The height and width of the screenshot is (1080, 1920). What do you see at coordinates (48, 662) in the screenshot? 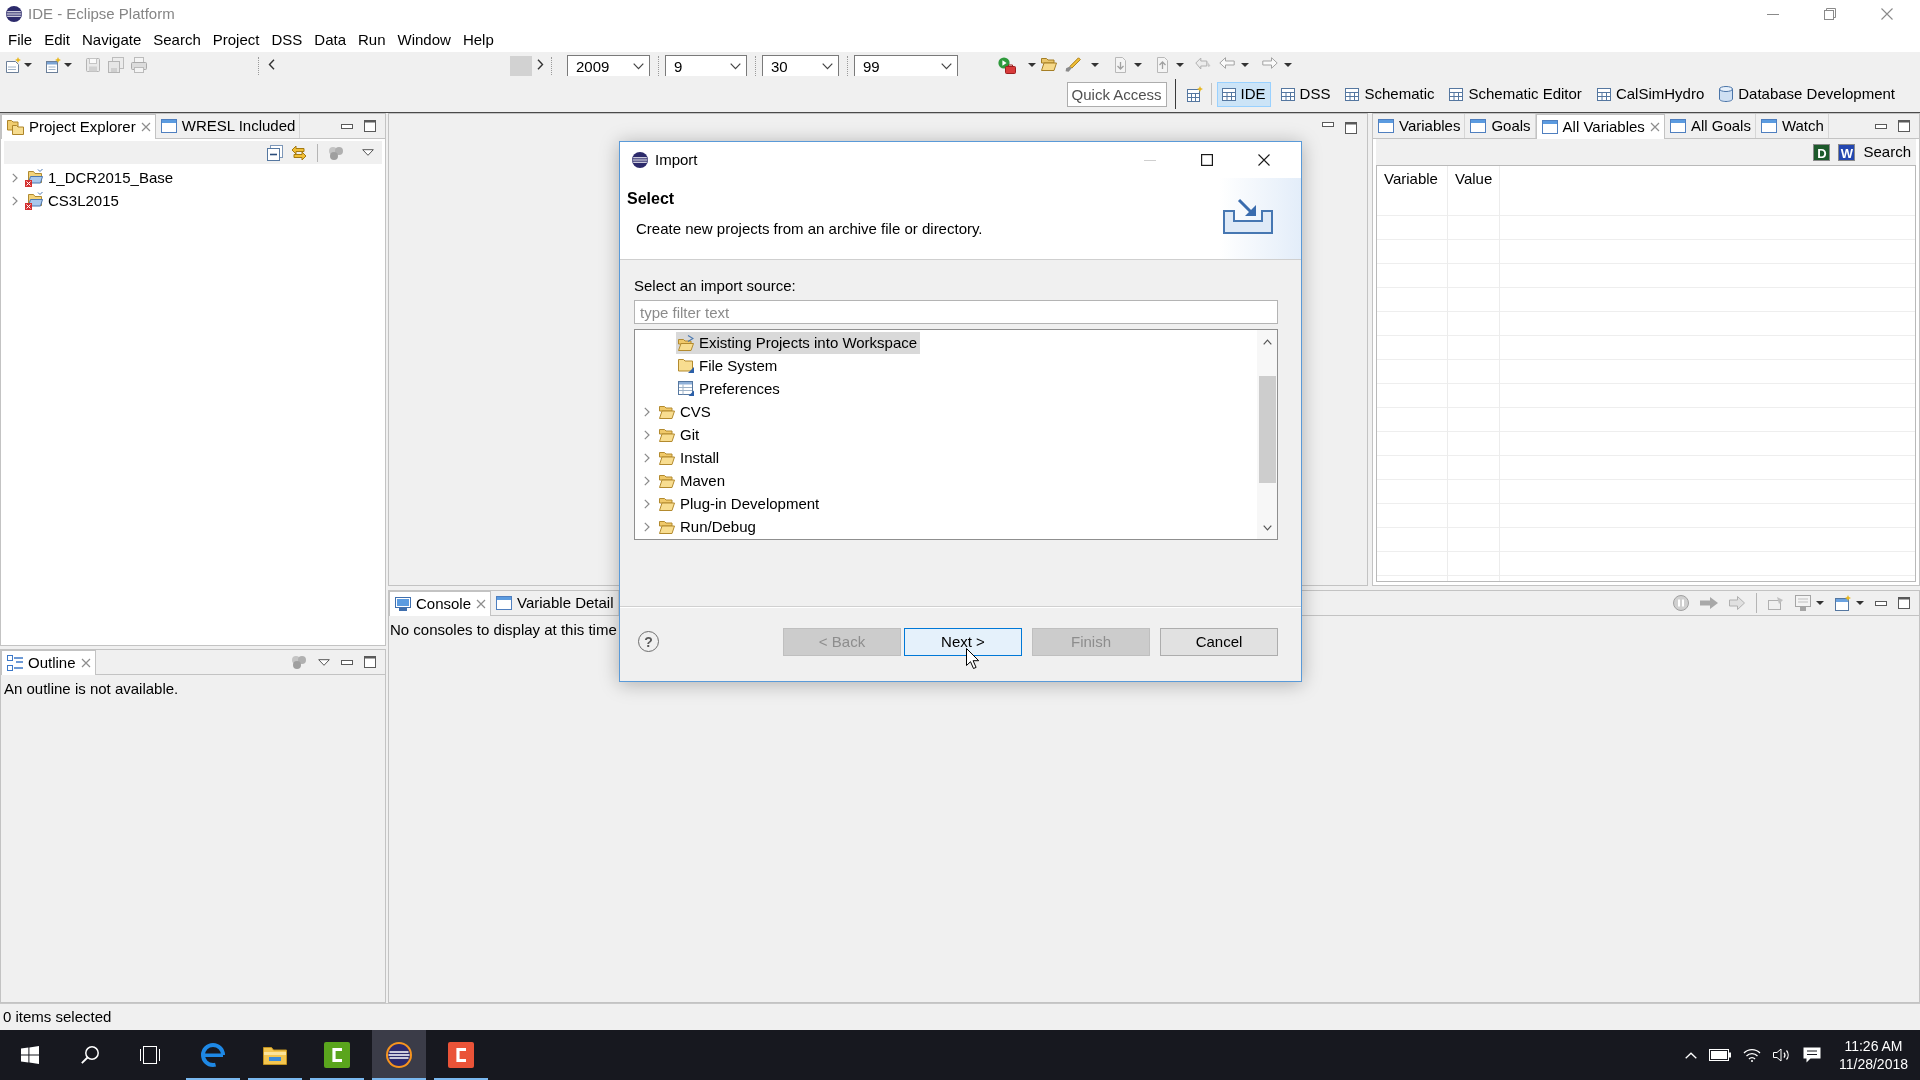
I see `view-tab: Outline` at bounding box center [48, 662].